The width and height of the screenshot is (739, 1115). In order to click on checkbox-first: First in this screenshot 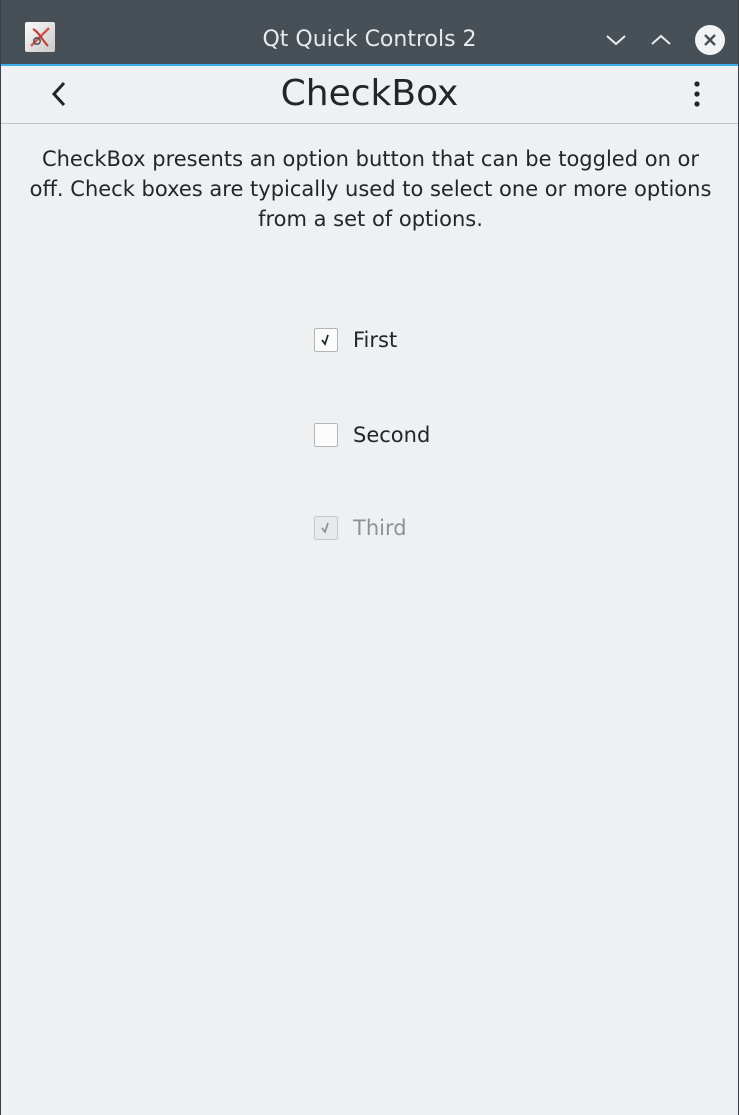, I will do `click(355, 340)`.